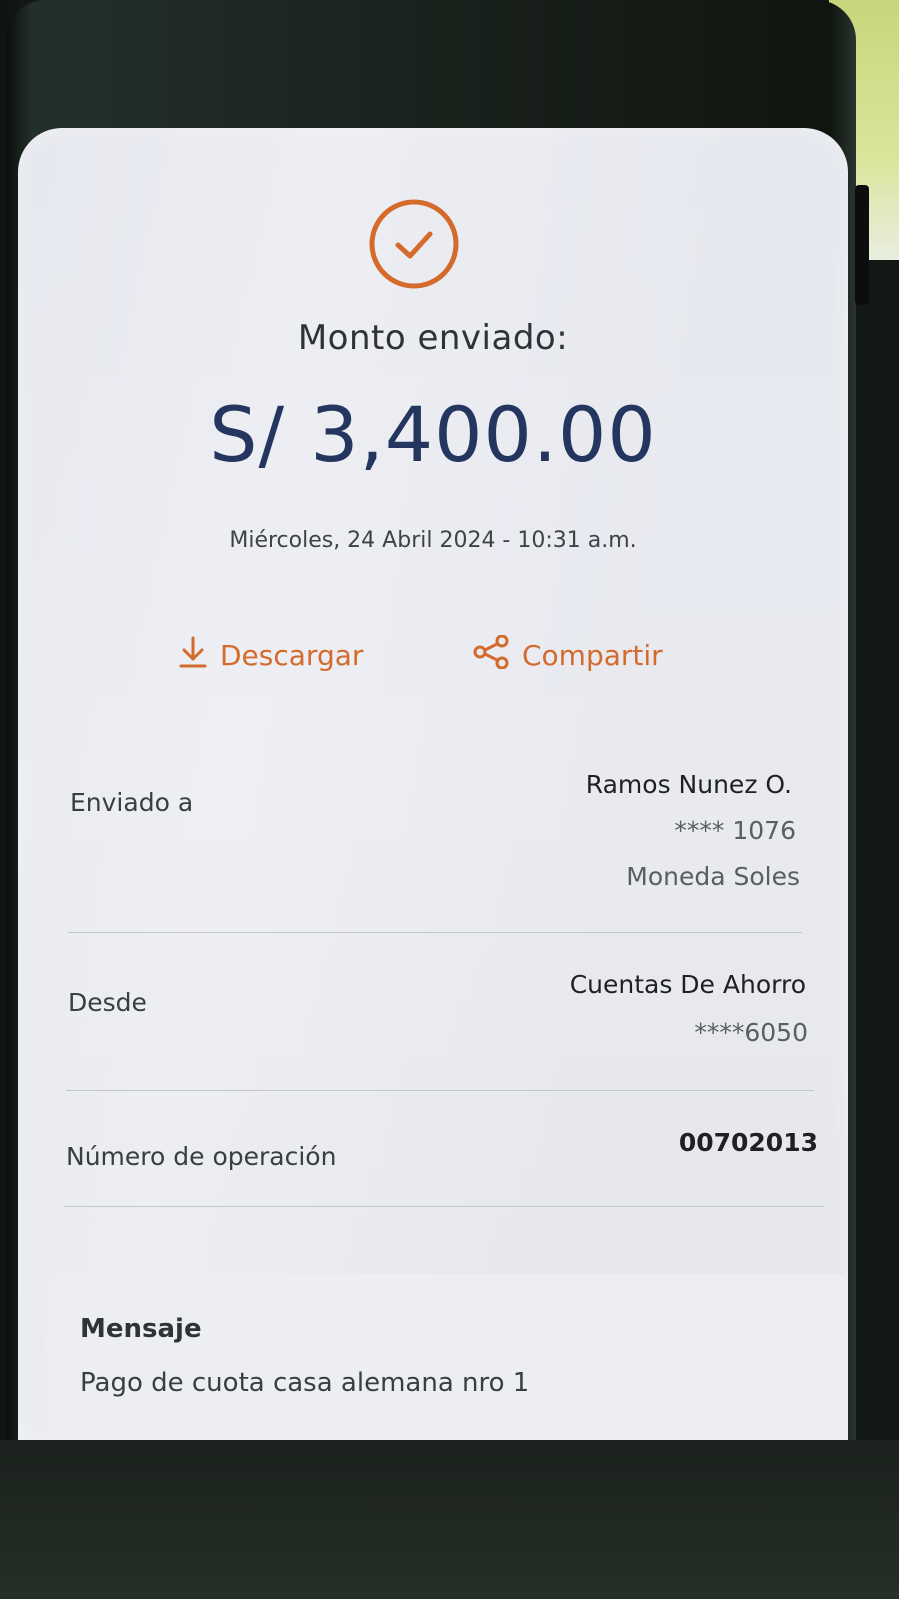 The image size is (899, 1599). What do you see at coordinates (687, 984) in the screenshot?
I see `from-account-type: Cuentas De Ahorro` at bounding box center [687, 984].